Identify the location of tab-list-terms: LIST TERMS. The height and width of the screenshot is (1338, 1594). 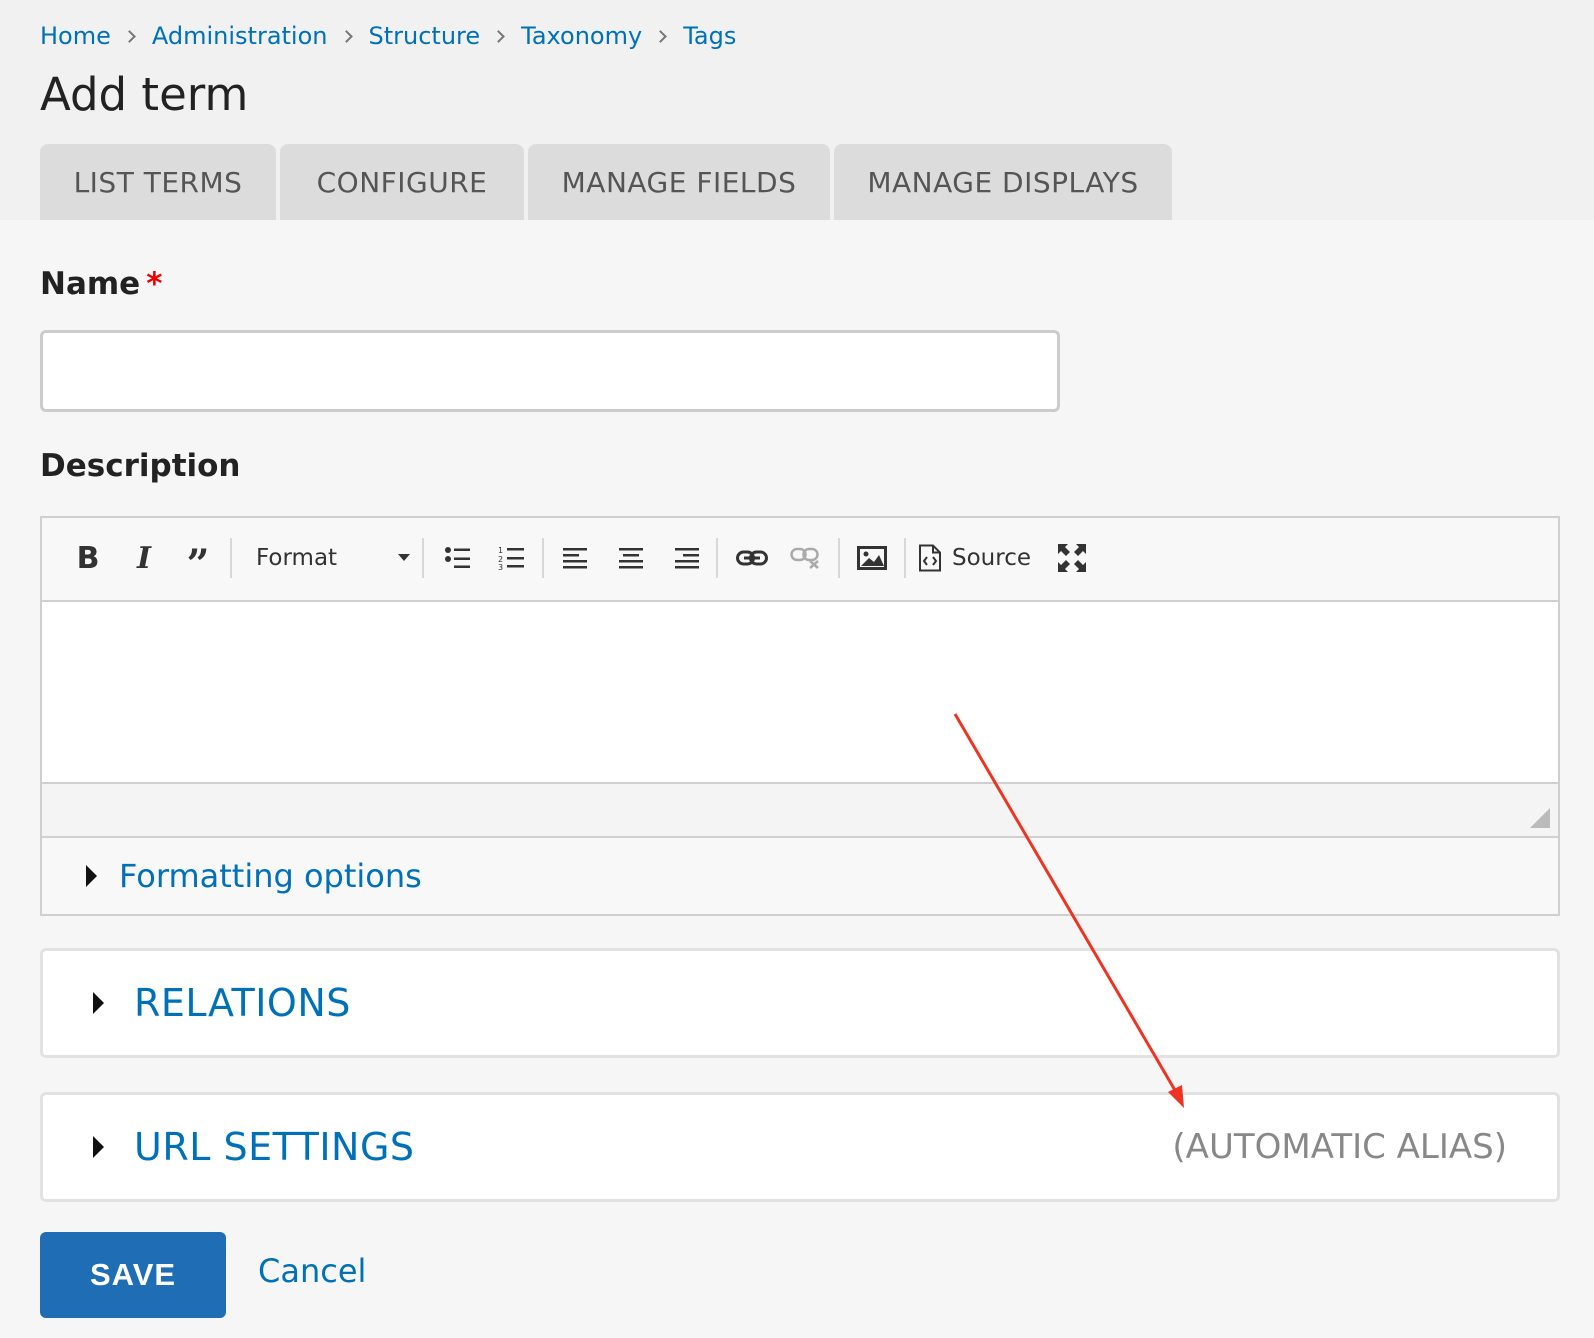
(158, 182).